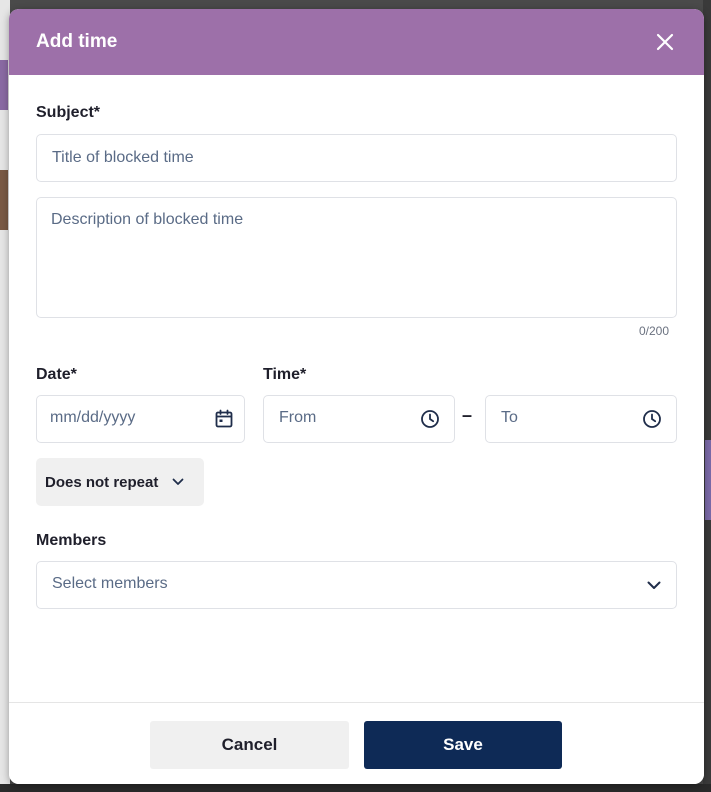  I want to click on date-placeholder: mm/dd/yyyy, so click(93, 417).